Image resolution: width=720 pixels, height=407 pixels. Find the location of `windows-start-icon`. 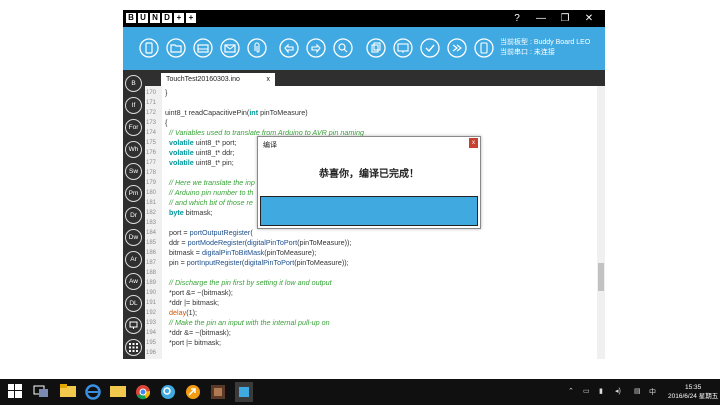

windows-start-icon is located at coordinates (16, 392).